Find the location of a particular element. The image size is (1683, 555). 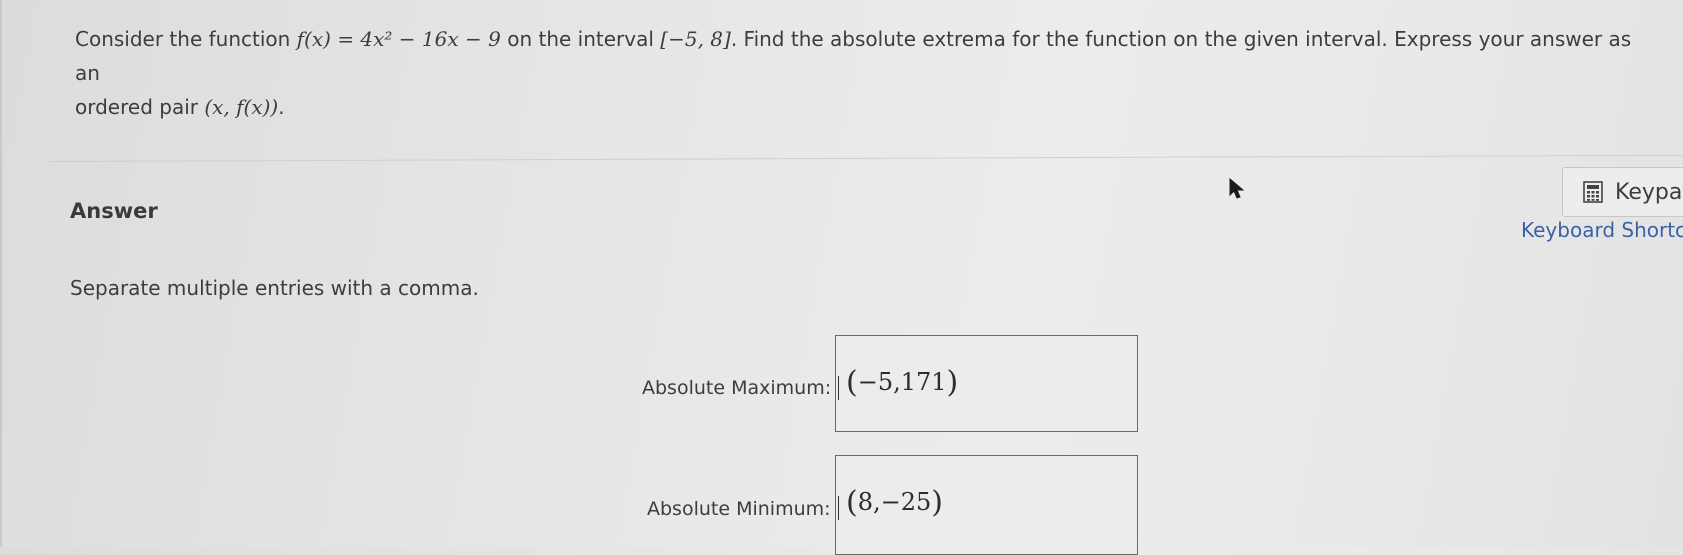

absolute-minimum-label: Absolute Minimum: is located at coordinates (739, 509).